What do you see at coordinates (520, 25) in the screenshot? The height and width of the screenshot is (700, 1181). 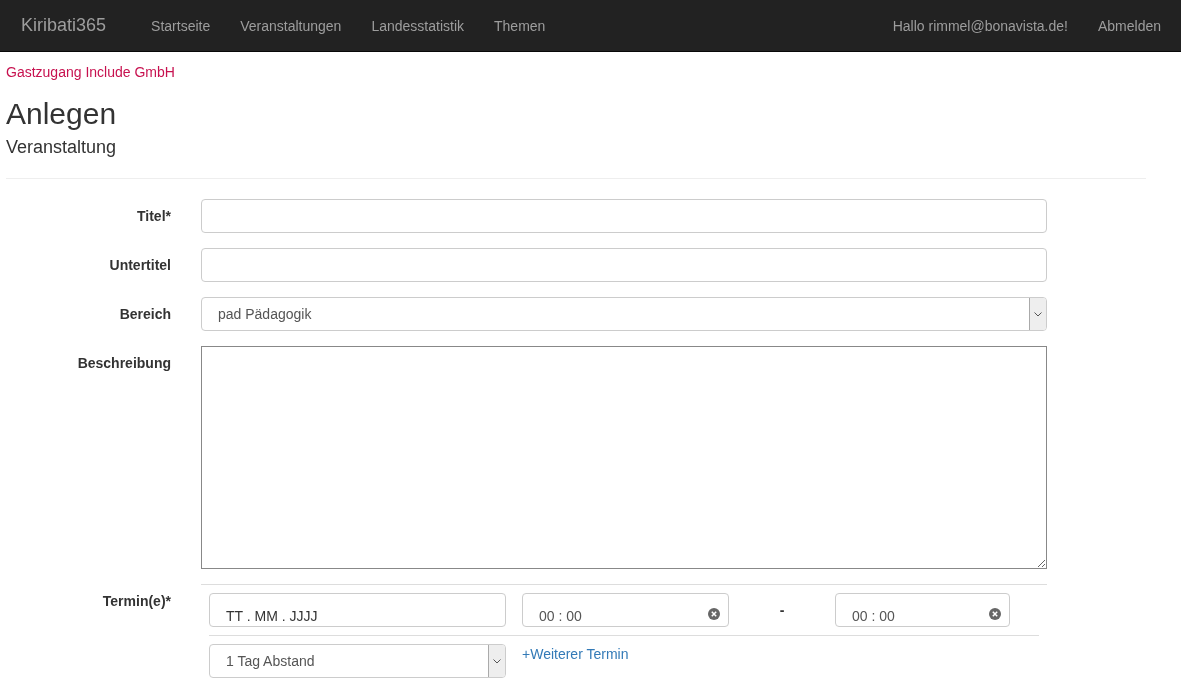 I see `nav-link: Themen` at bounding box center [520, 25].